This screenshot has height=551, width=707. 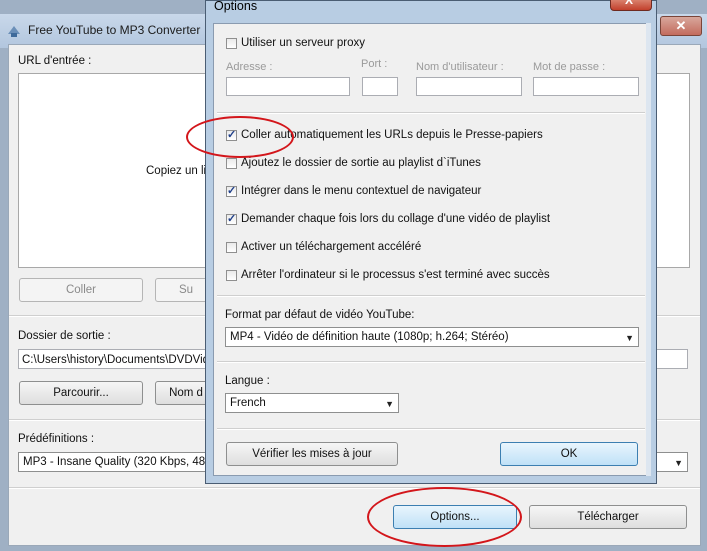 I want to click on app-icon, so click(x=14, y=31).